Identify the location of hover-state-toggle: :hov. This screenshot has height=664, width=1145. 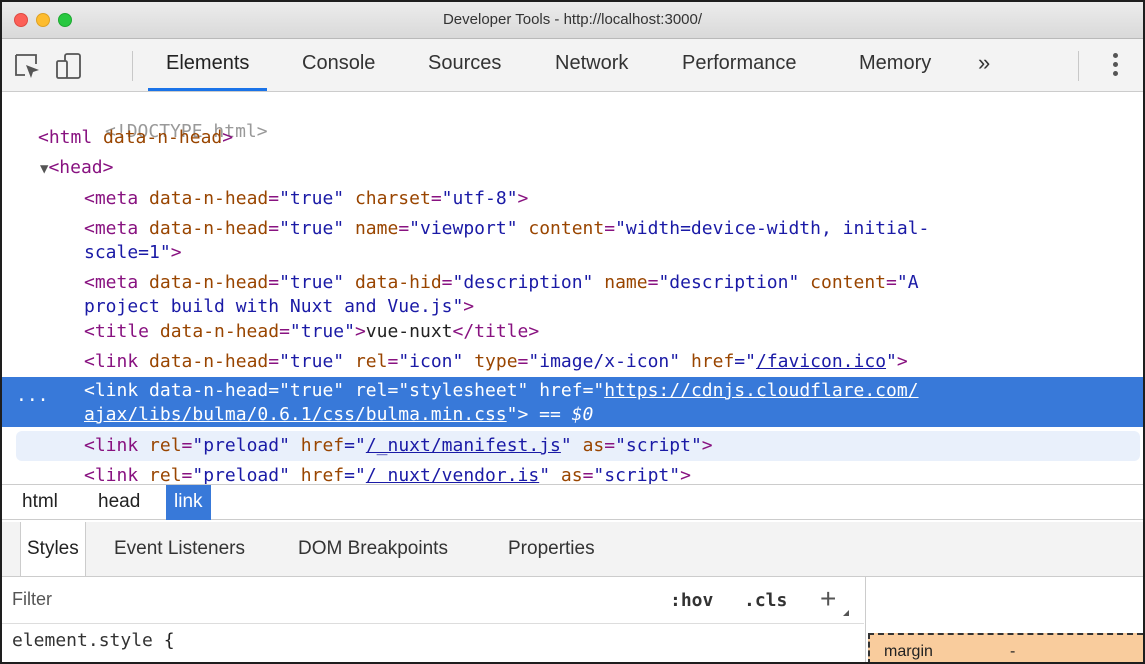
(691, 600).